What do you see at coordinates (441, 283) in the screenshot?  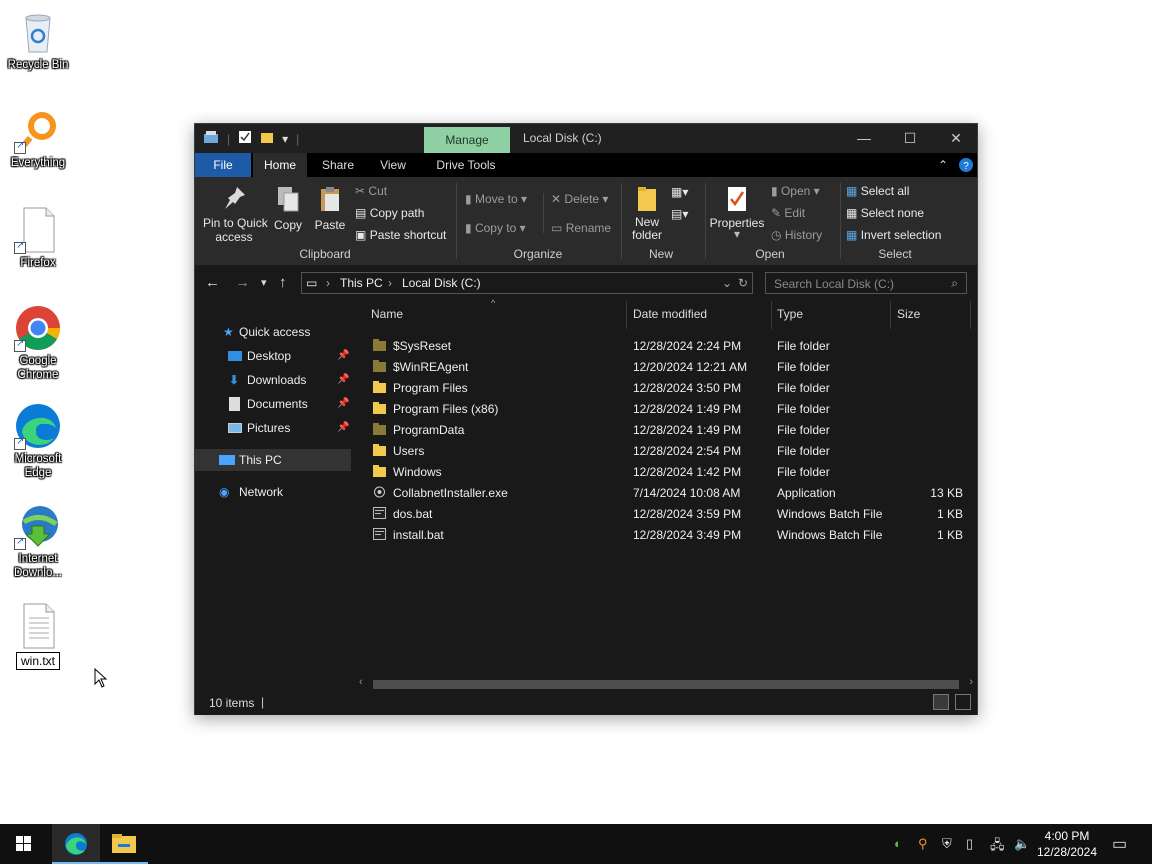 I see `breadcrumb-local-disk: Local Disk (C:)` at bounding box center [441, 283].